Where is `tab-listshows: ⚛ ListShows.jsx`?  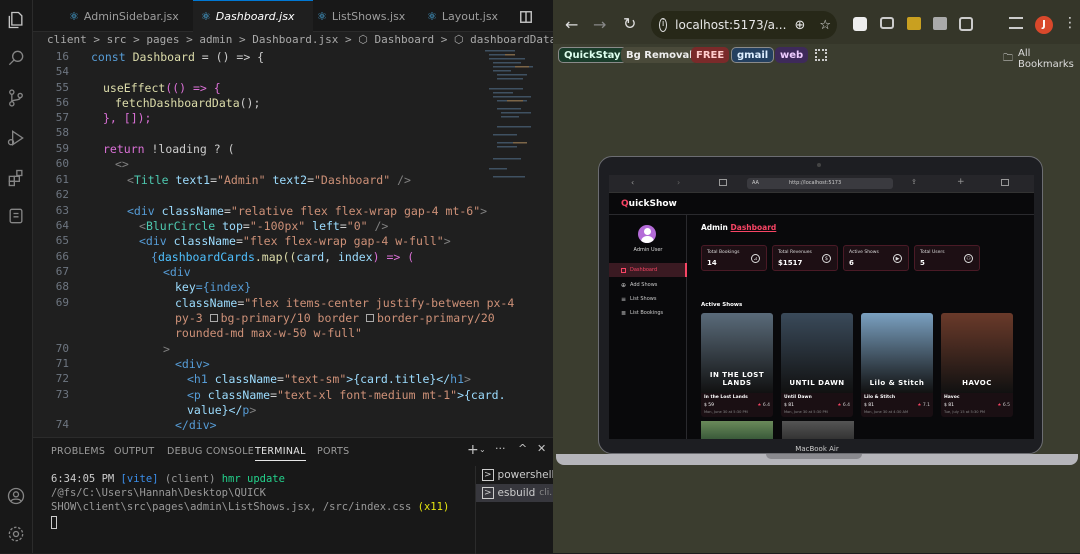 tab-listshows: ⚛ ListShows.jsx is located at coordinates (361, 16).